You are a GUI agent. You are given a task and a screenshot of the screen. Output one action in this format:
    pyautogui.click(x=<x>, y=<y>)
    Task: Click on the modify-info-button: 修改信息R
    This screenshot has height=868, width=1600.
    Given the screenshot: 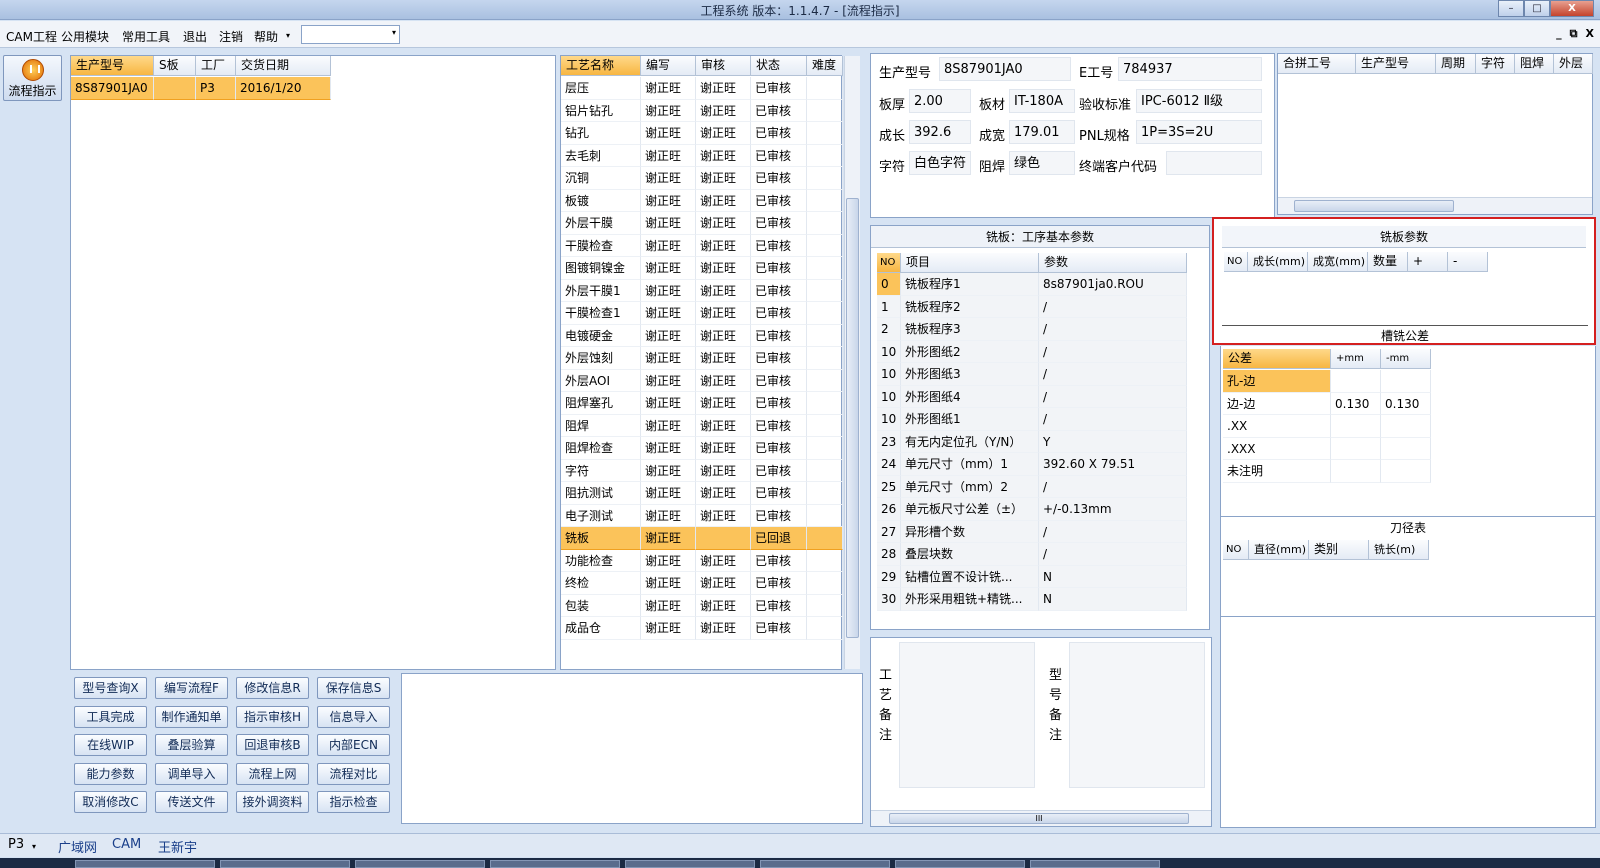 What is the action you would take?
    pyautogui.click(x=272, y=688)
    